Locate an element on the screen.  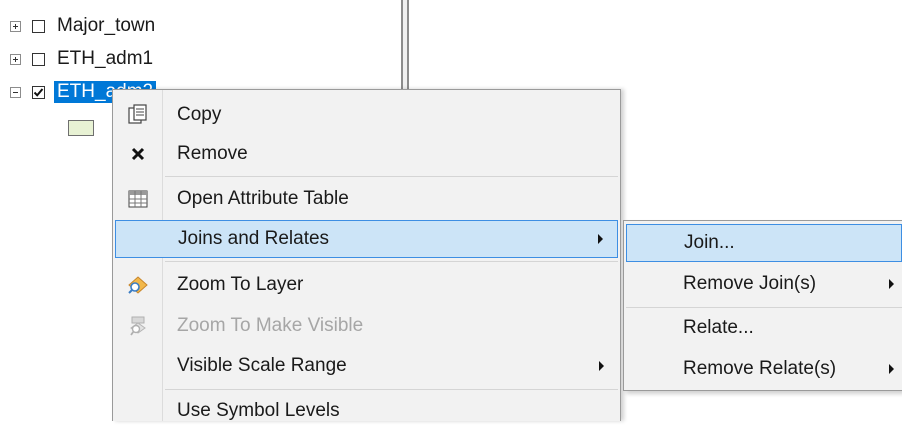
layer-row-major-town: Major_town is located at coordinates (84, 26).